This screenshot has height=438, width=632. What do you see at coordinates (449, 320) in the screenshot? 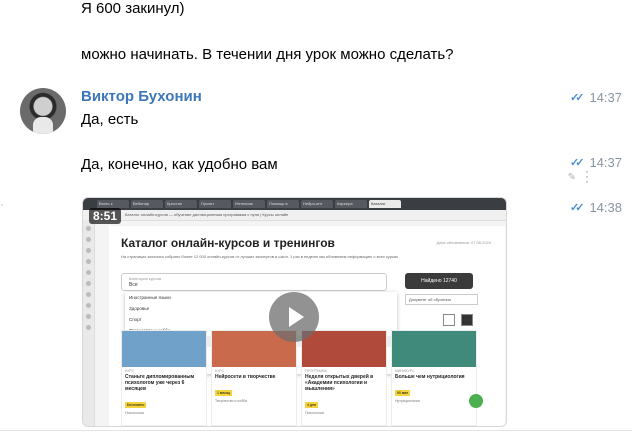
I see `list-view-icon` at bounding box center [449, 320].